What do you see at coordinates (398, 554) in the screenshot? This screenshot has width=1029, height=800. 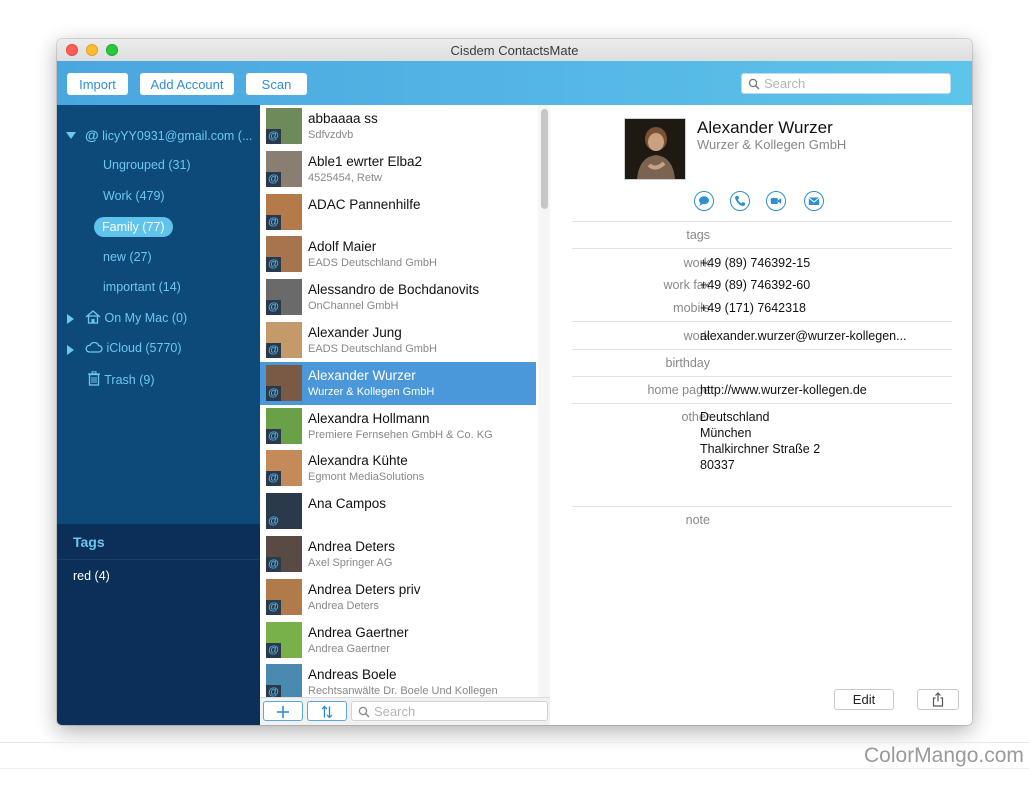 I see `contact-row: @ Andrea Deters Axel Springer AG` at bounding box center [398, 554].